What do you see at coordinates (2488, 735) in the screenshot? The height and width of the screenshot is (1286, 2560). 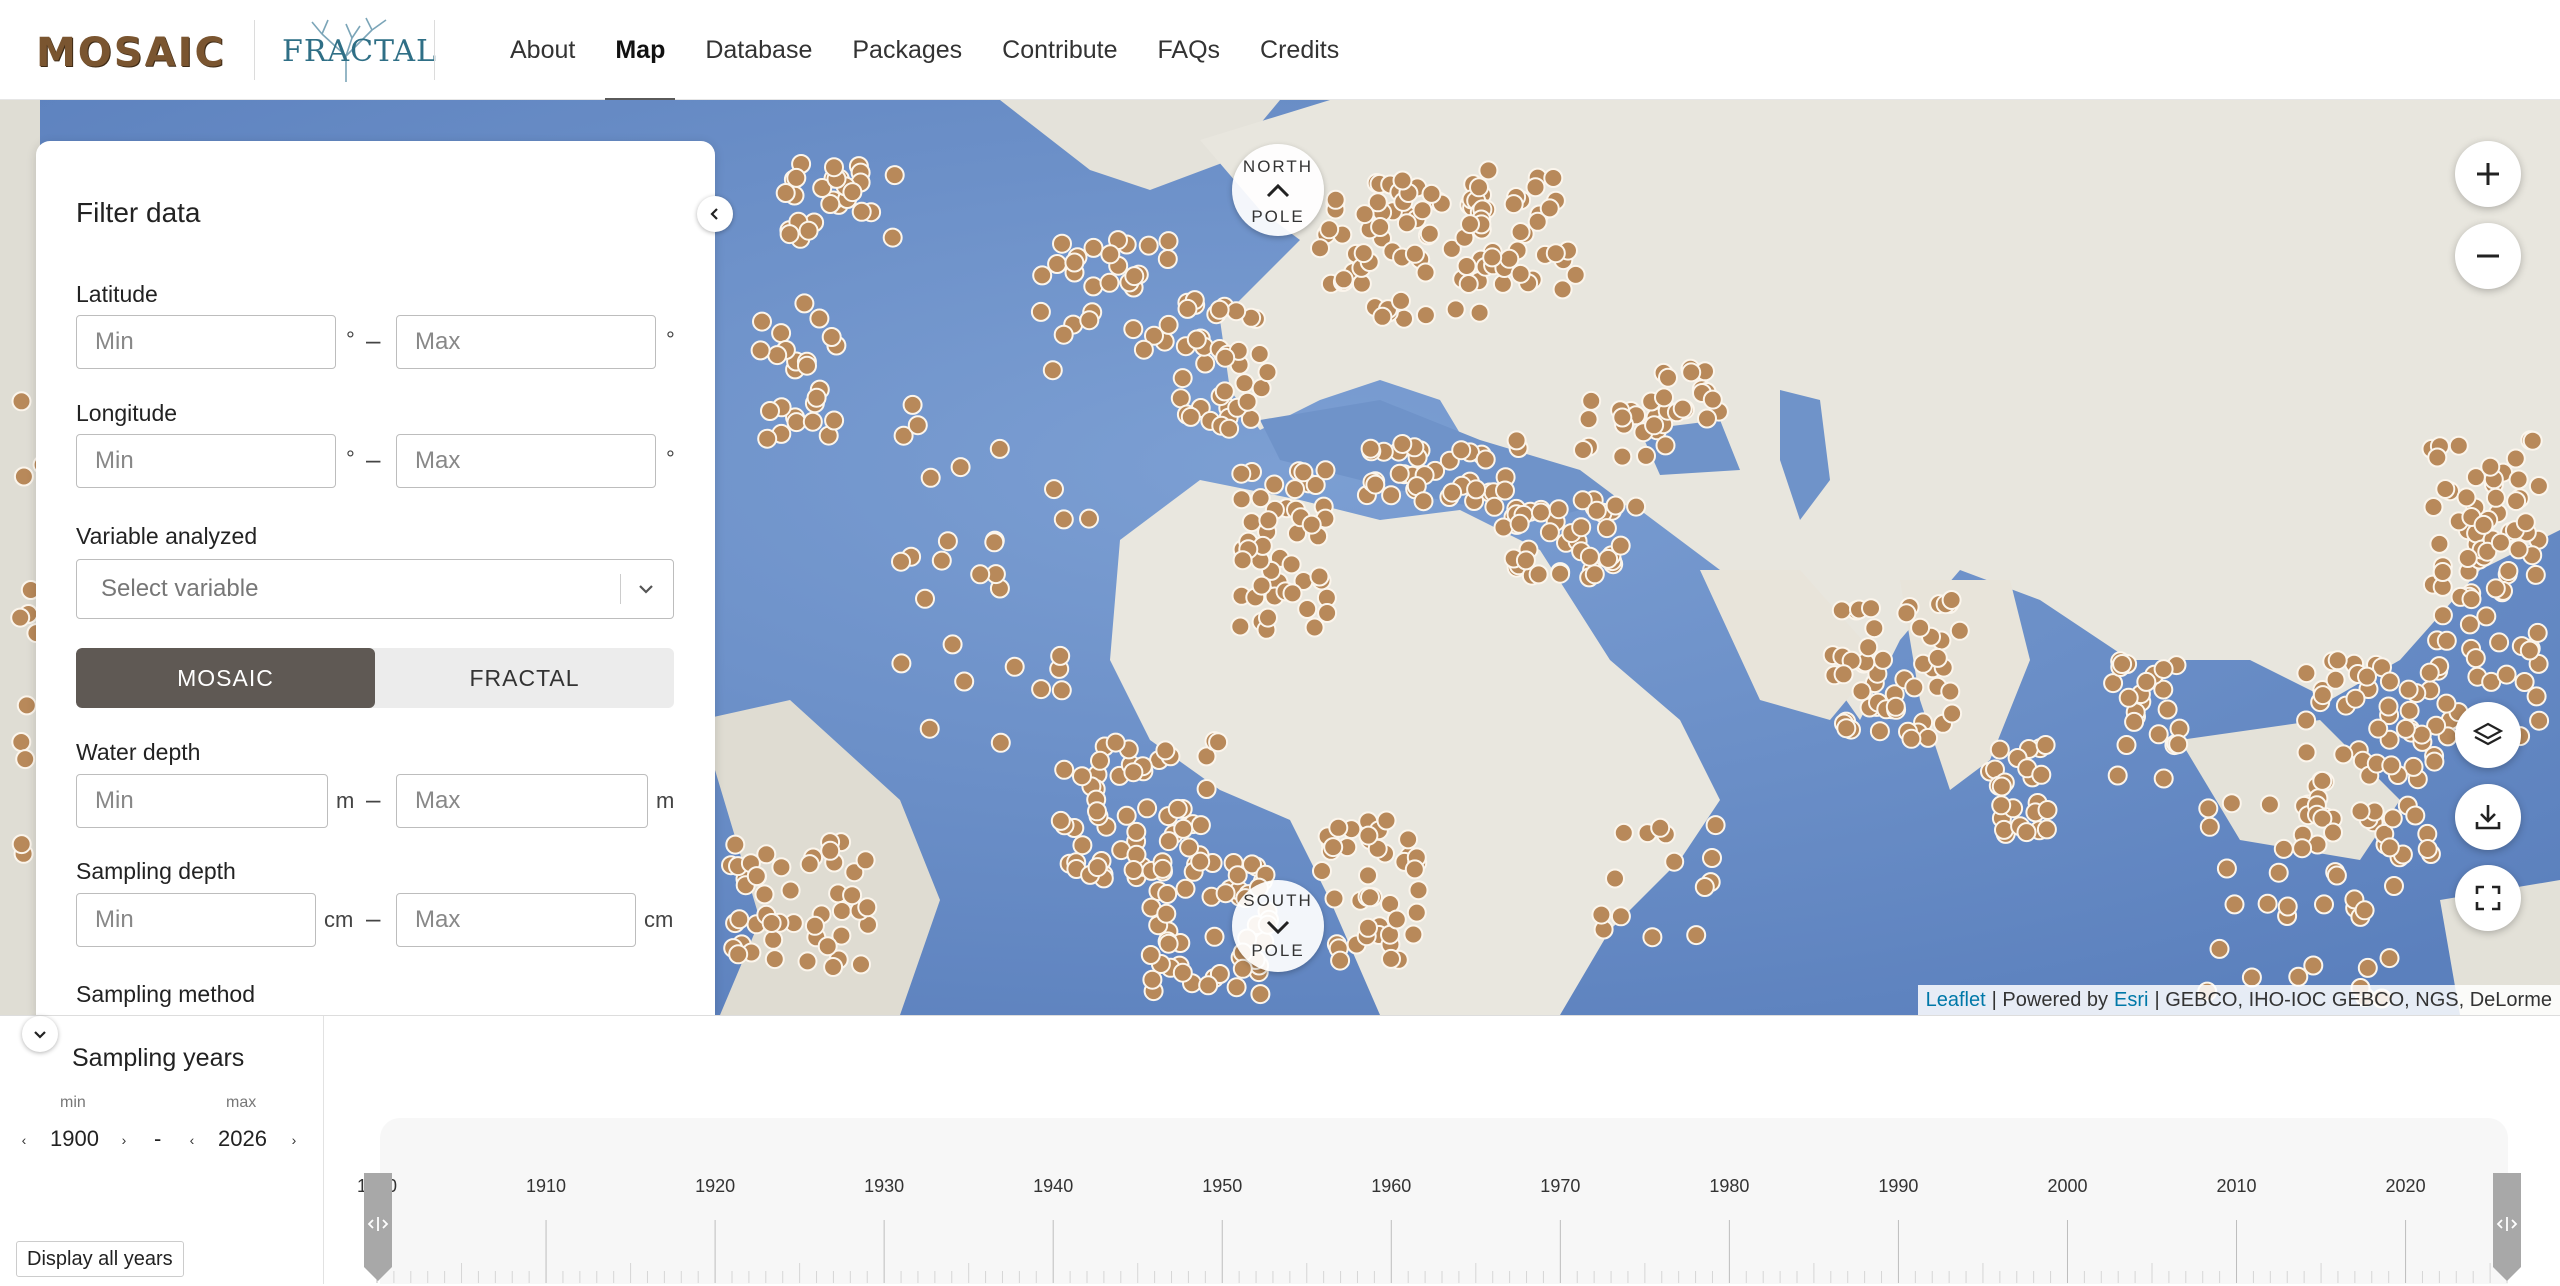 I see `layers-button` at bounding box center [2488, 735].